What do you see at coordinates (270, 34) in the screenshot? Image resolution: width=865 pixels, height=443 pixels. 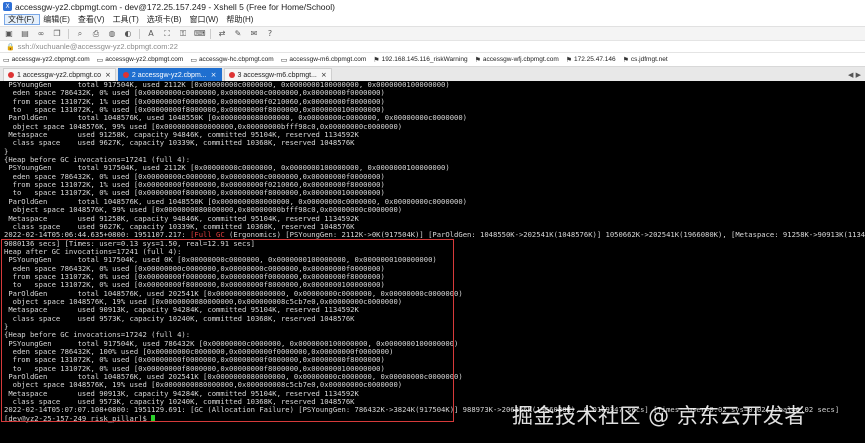 I see `help-icon: ?` at bounding box center [270, 34].